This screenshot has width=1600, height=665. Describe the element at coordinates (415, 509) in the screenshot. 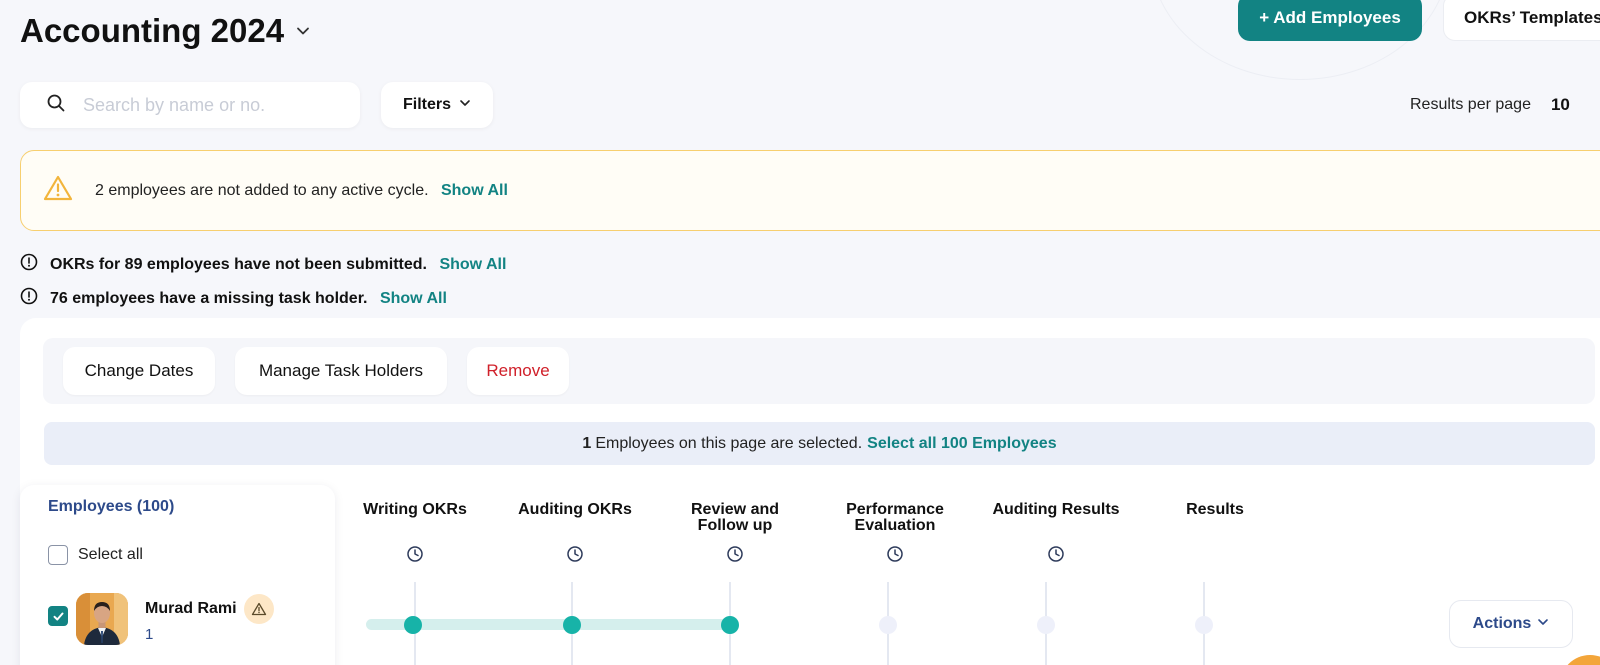

I see `stage-title-writing-okrs: Writing OKRs` at that location.